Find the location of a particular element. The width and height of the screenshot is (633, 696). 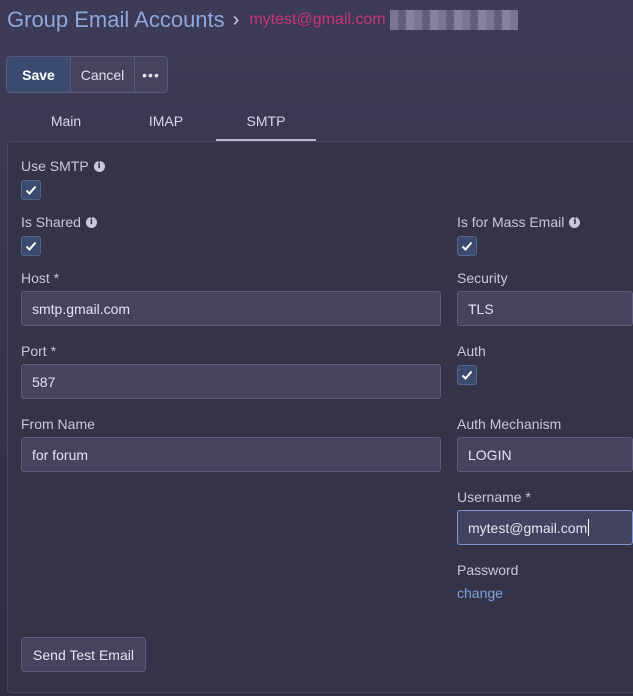

use-smtp-label-text: Use SMTP is located at coordinates (55, 166).